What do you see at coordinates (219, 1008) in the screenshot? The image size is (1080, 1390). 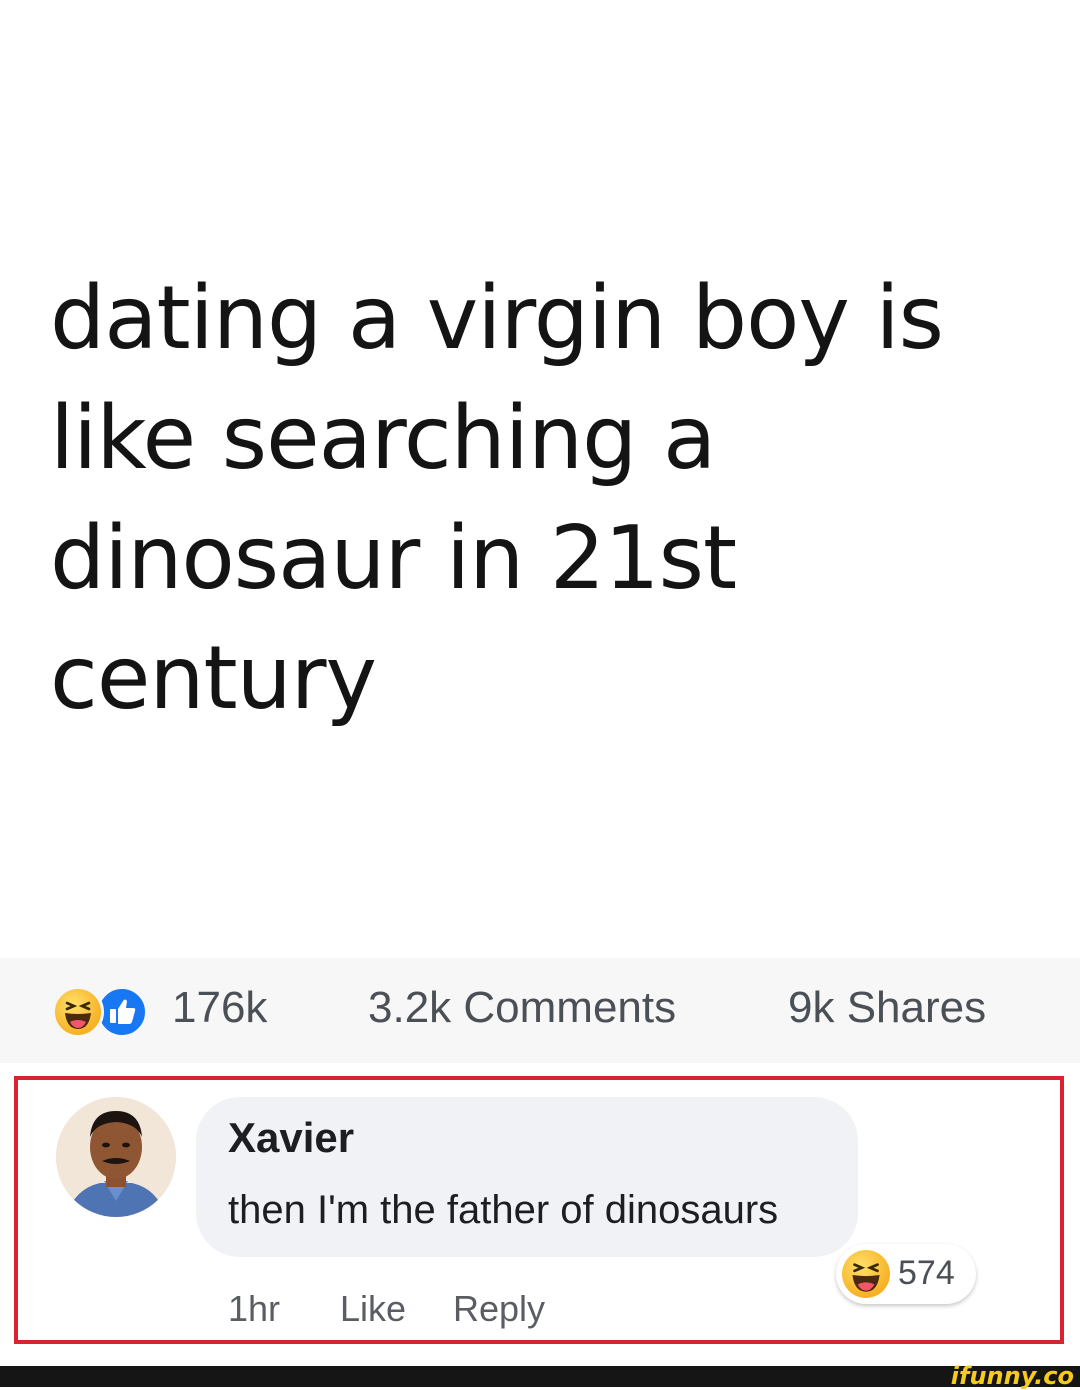 I see `reactions-count: 176k` at bounding box center [219, 1008].